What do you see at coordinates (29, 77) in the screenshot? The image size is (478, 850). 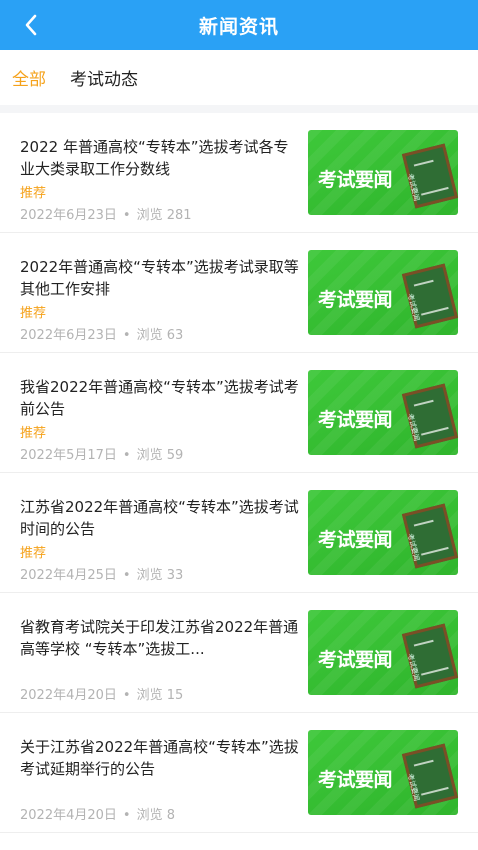 I see `tab-all: 全部` at bounding box center [29, 77].